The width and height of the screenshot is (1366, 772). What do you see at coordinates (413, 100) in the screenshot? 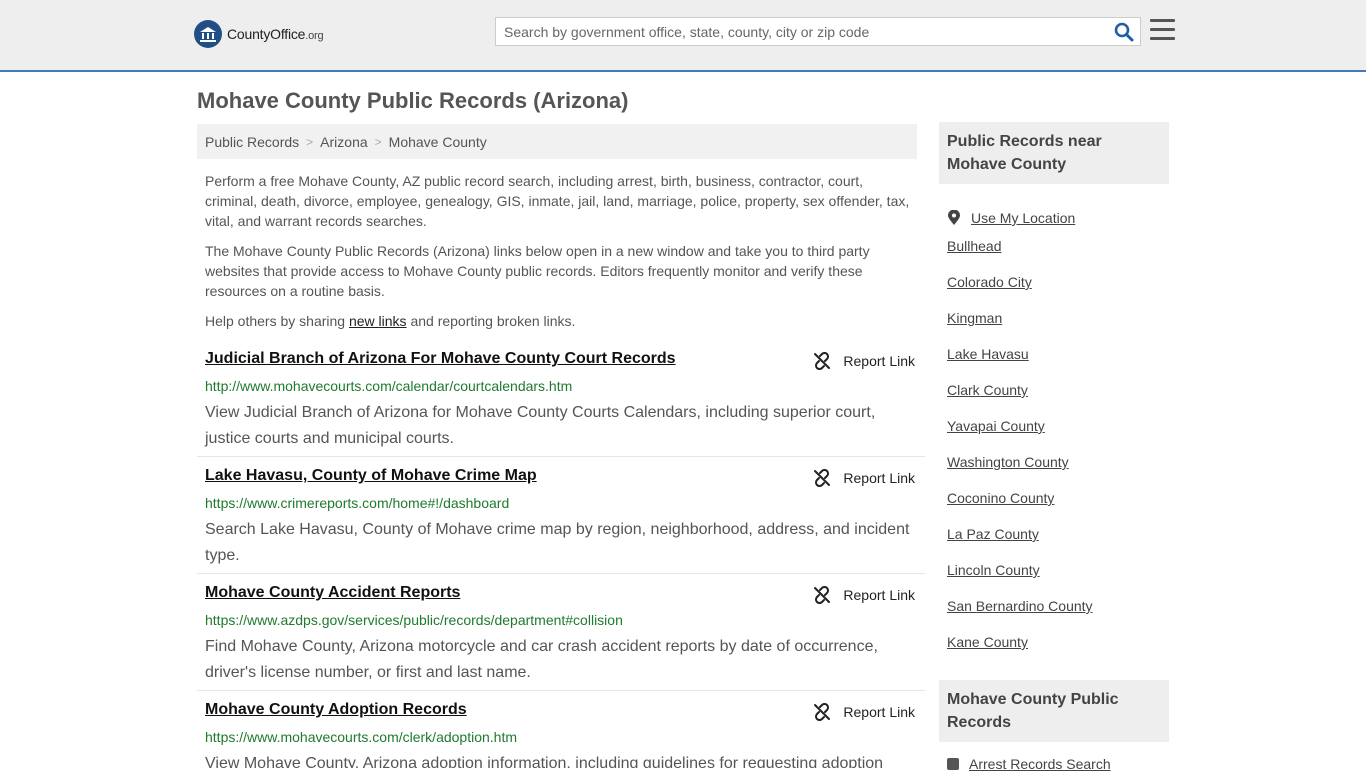
I see `page-title: Mohave County Public Records (Arizona)` at bounding box center [413, 100].